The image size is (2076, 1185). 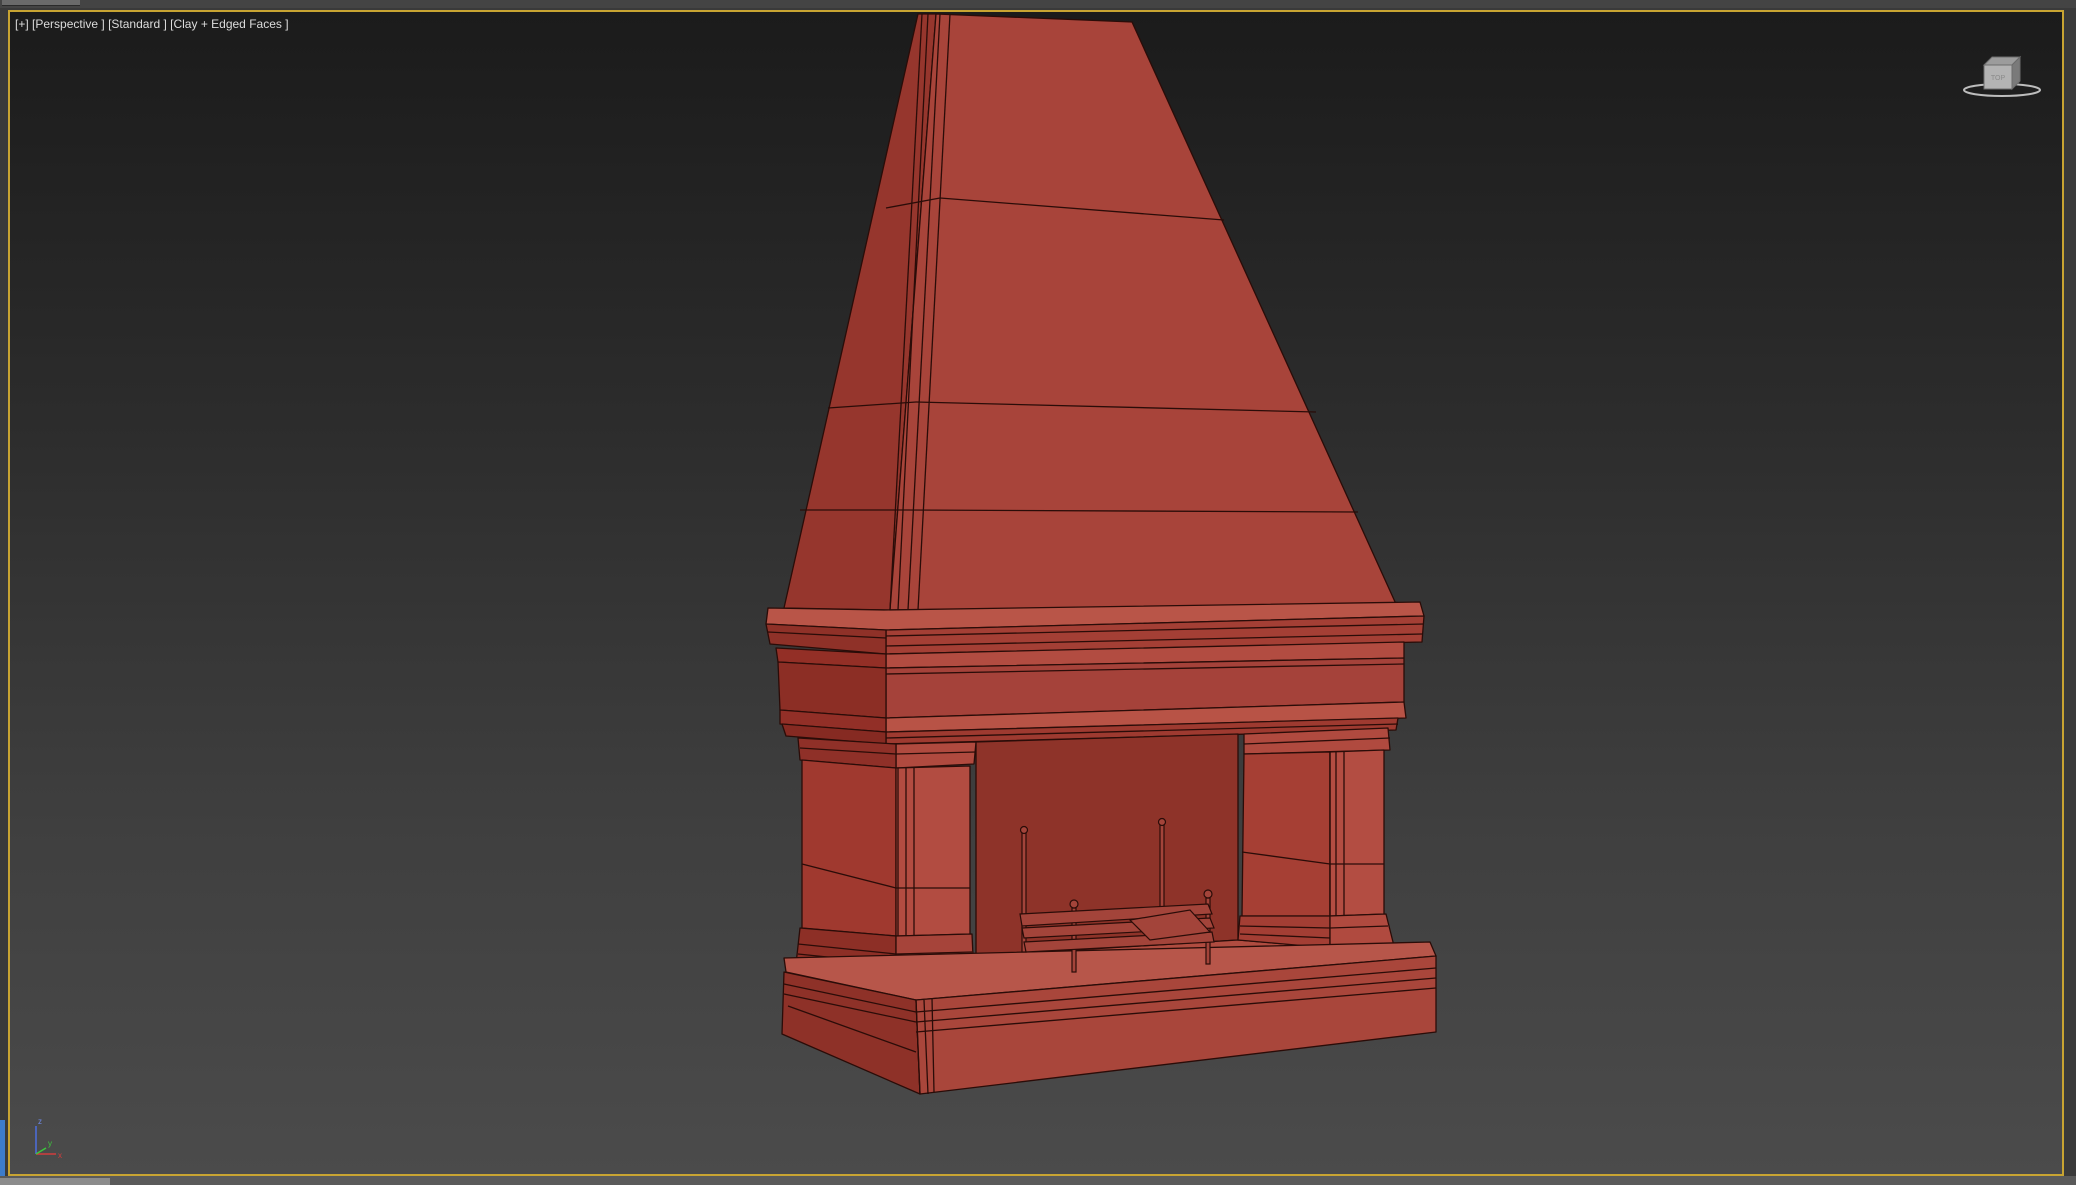 I want to click on bottom-tab, so click(x=55, y=1181).